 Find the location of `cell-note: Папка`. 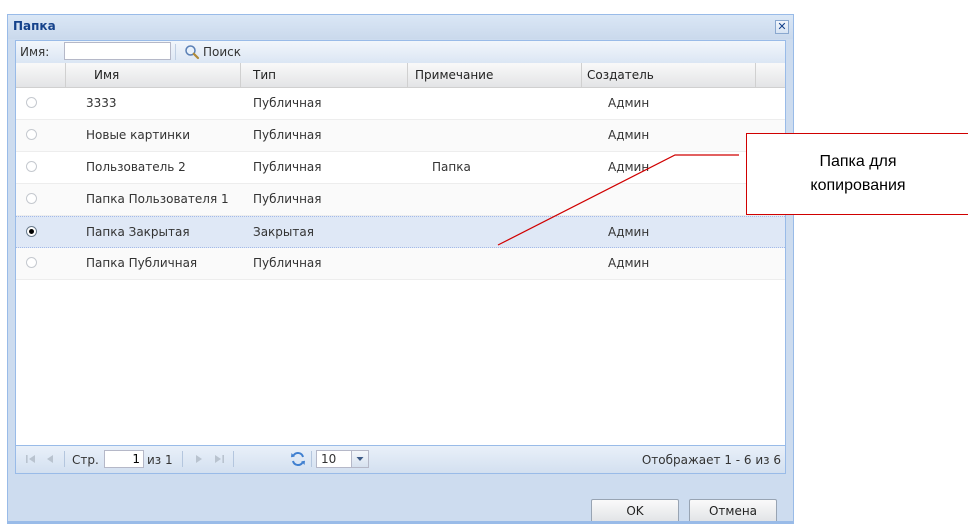

cell-note: Папка is located at coordinates (451, 167).